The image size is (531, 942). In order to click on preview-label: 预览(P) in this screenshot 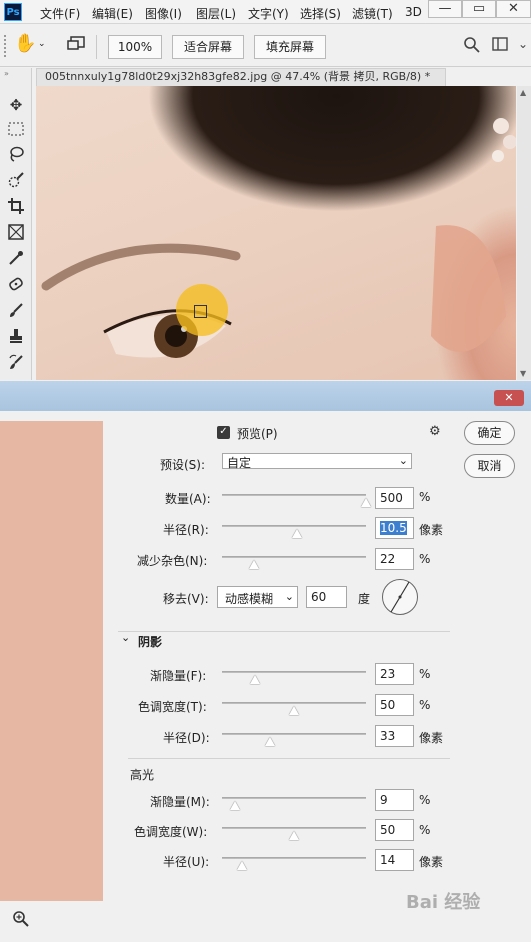, I will do `click(257, 434)`.